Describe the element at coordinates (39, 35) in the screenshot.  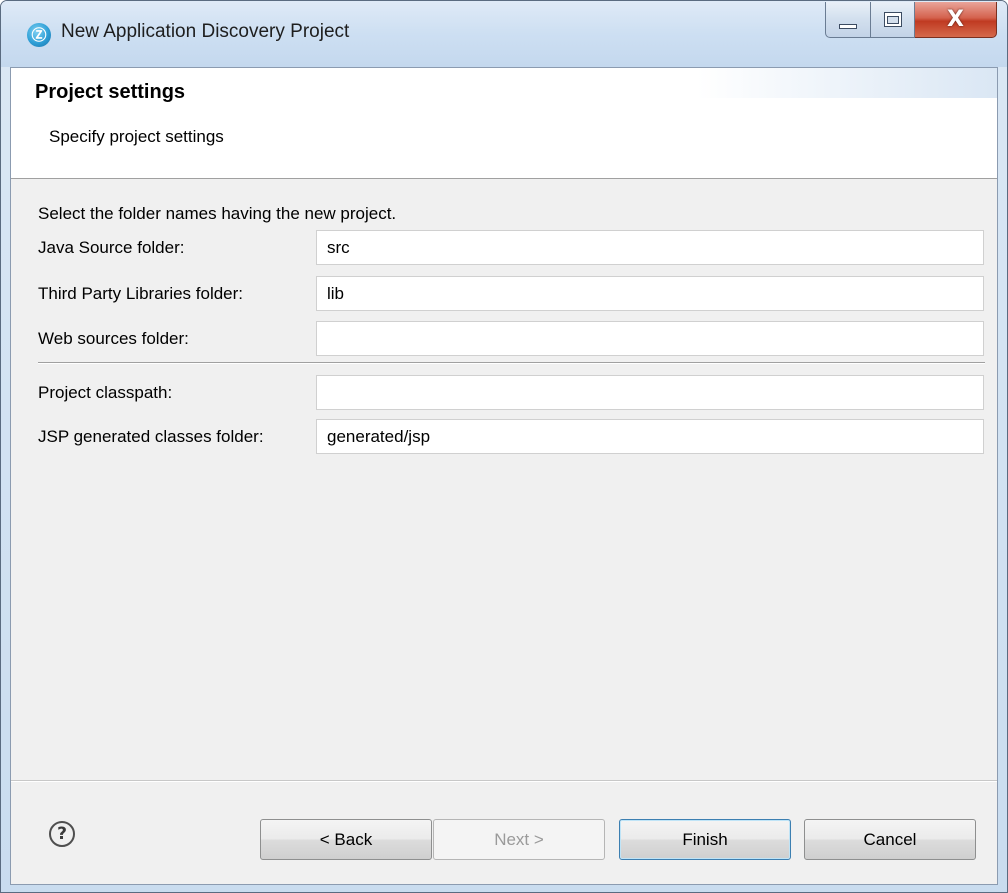
I see `app-discovery-icon: Ⓩ` at that location.